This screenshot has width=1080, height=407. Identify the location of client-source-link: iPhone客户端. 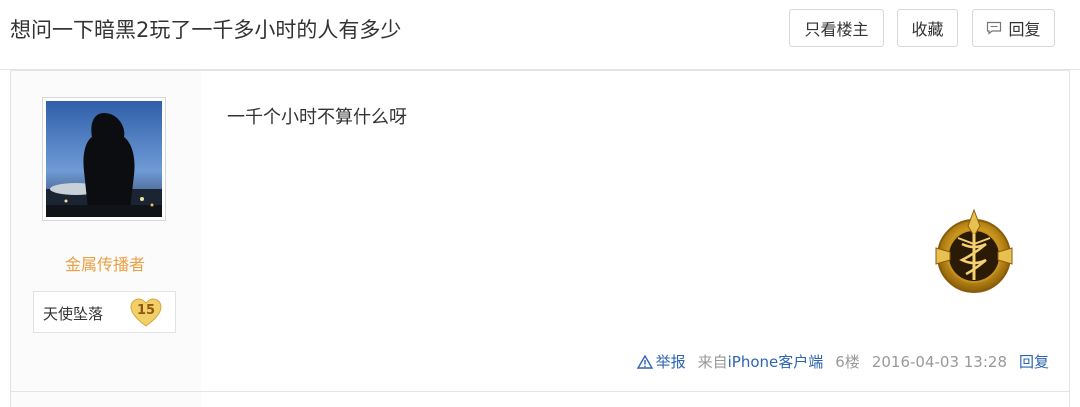
(776, 361).